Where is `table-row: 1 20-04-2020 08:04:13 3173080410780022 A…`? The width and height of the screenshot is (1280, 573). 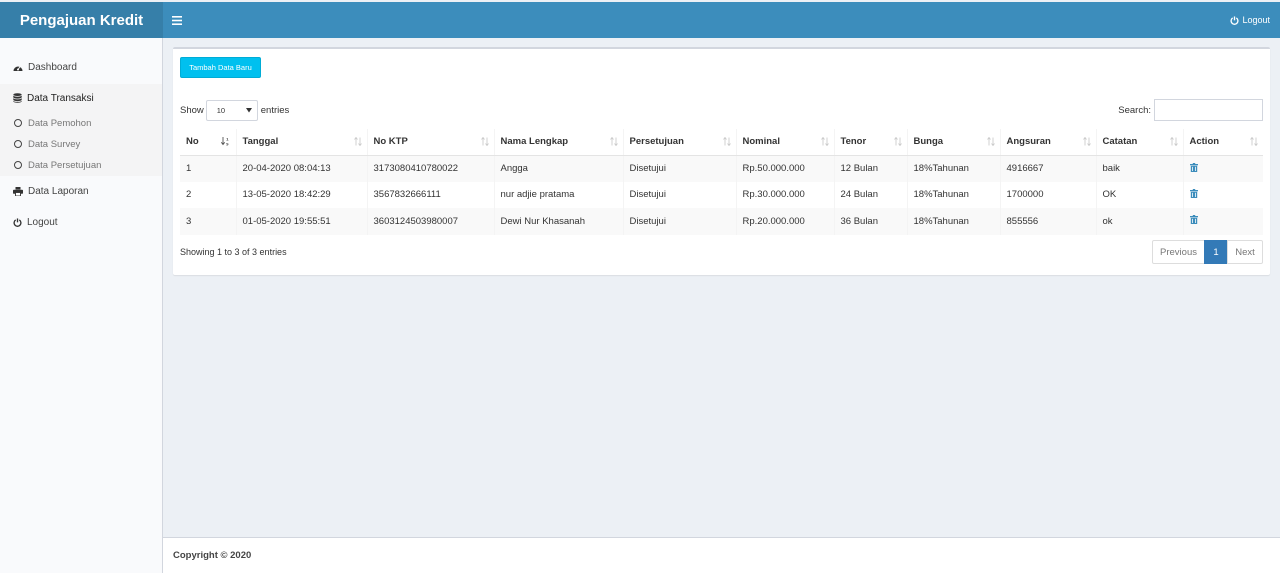
table-row: 1 20-04-2020 08:04:13 3173080410780022 A… is located at coordinates (721, 168).